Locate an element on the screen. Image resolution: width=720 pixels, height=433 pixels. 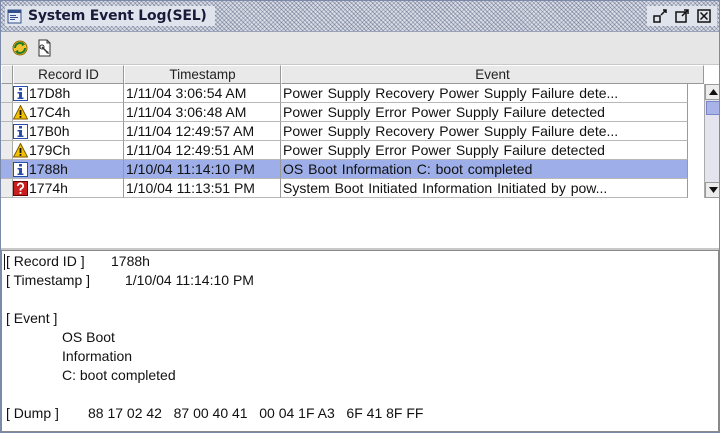
scroll-down-button is located at coordinates (712, 190).